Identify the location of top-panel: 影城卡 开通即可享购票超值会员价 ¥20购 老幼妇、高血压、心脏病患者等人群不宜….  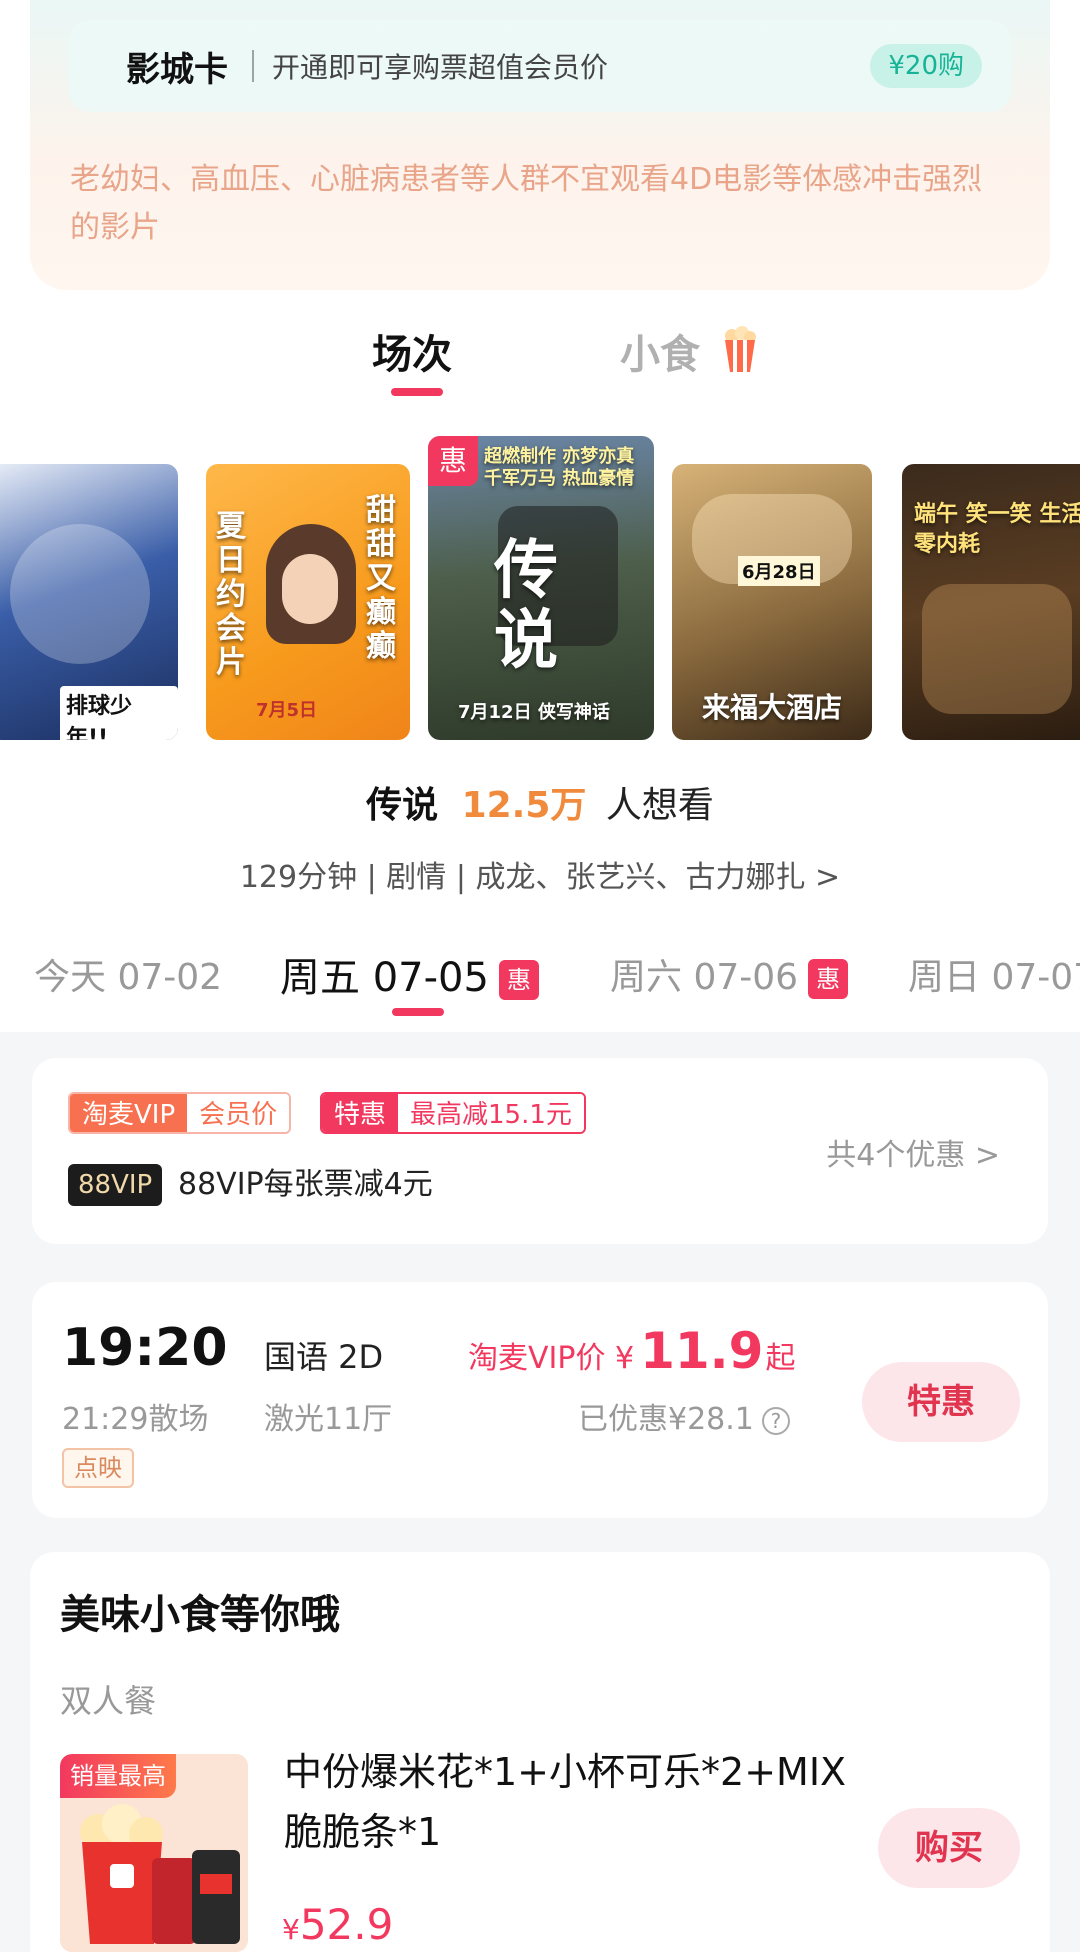
(540, 145).